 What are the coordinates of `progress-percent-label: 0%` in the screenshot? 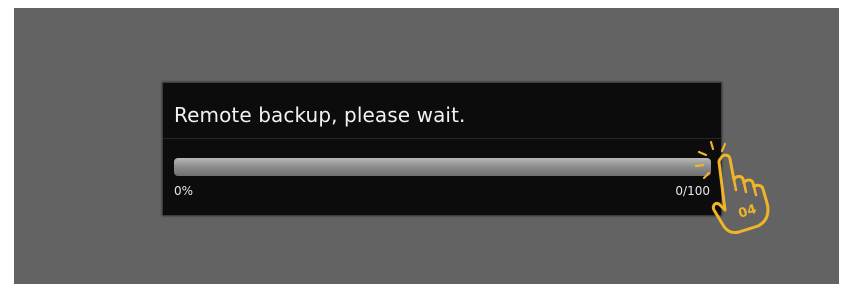 It's located at (184, 191).